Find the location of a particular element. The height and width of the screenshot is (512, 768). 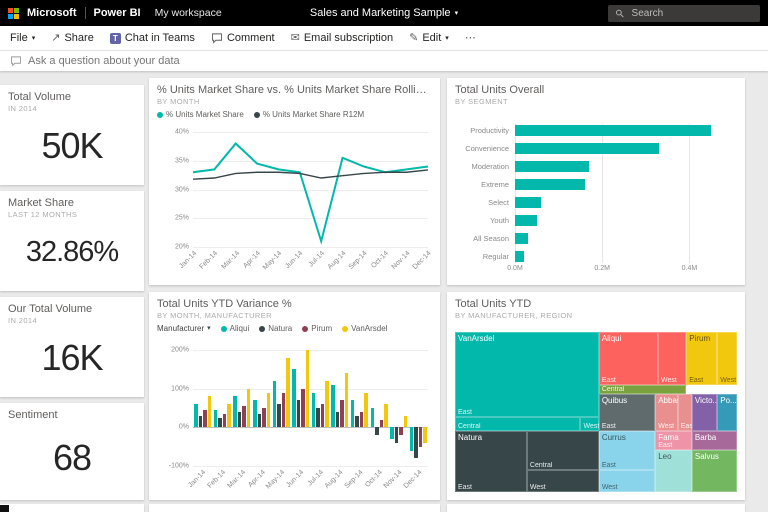

chat-in-teams-button: T Chat in Teams is located at coordinates (152, 38).